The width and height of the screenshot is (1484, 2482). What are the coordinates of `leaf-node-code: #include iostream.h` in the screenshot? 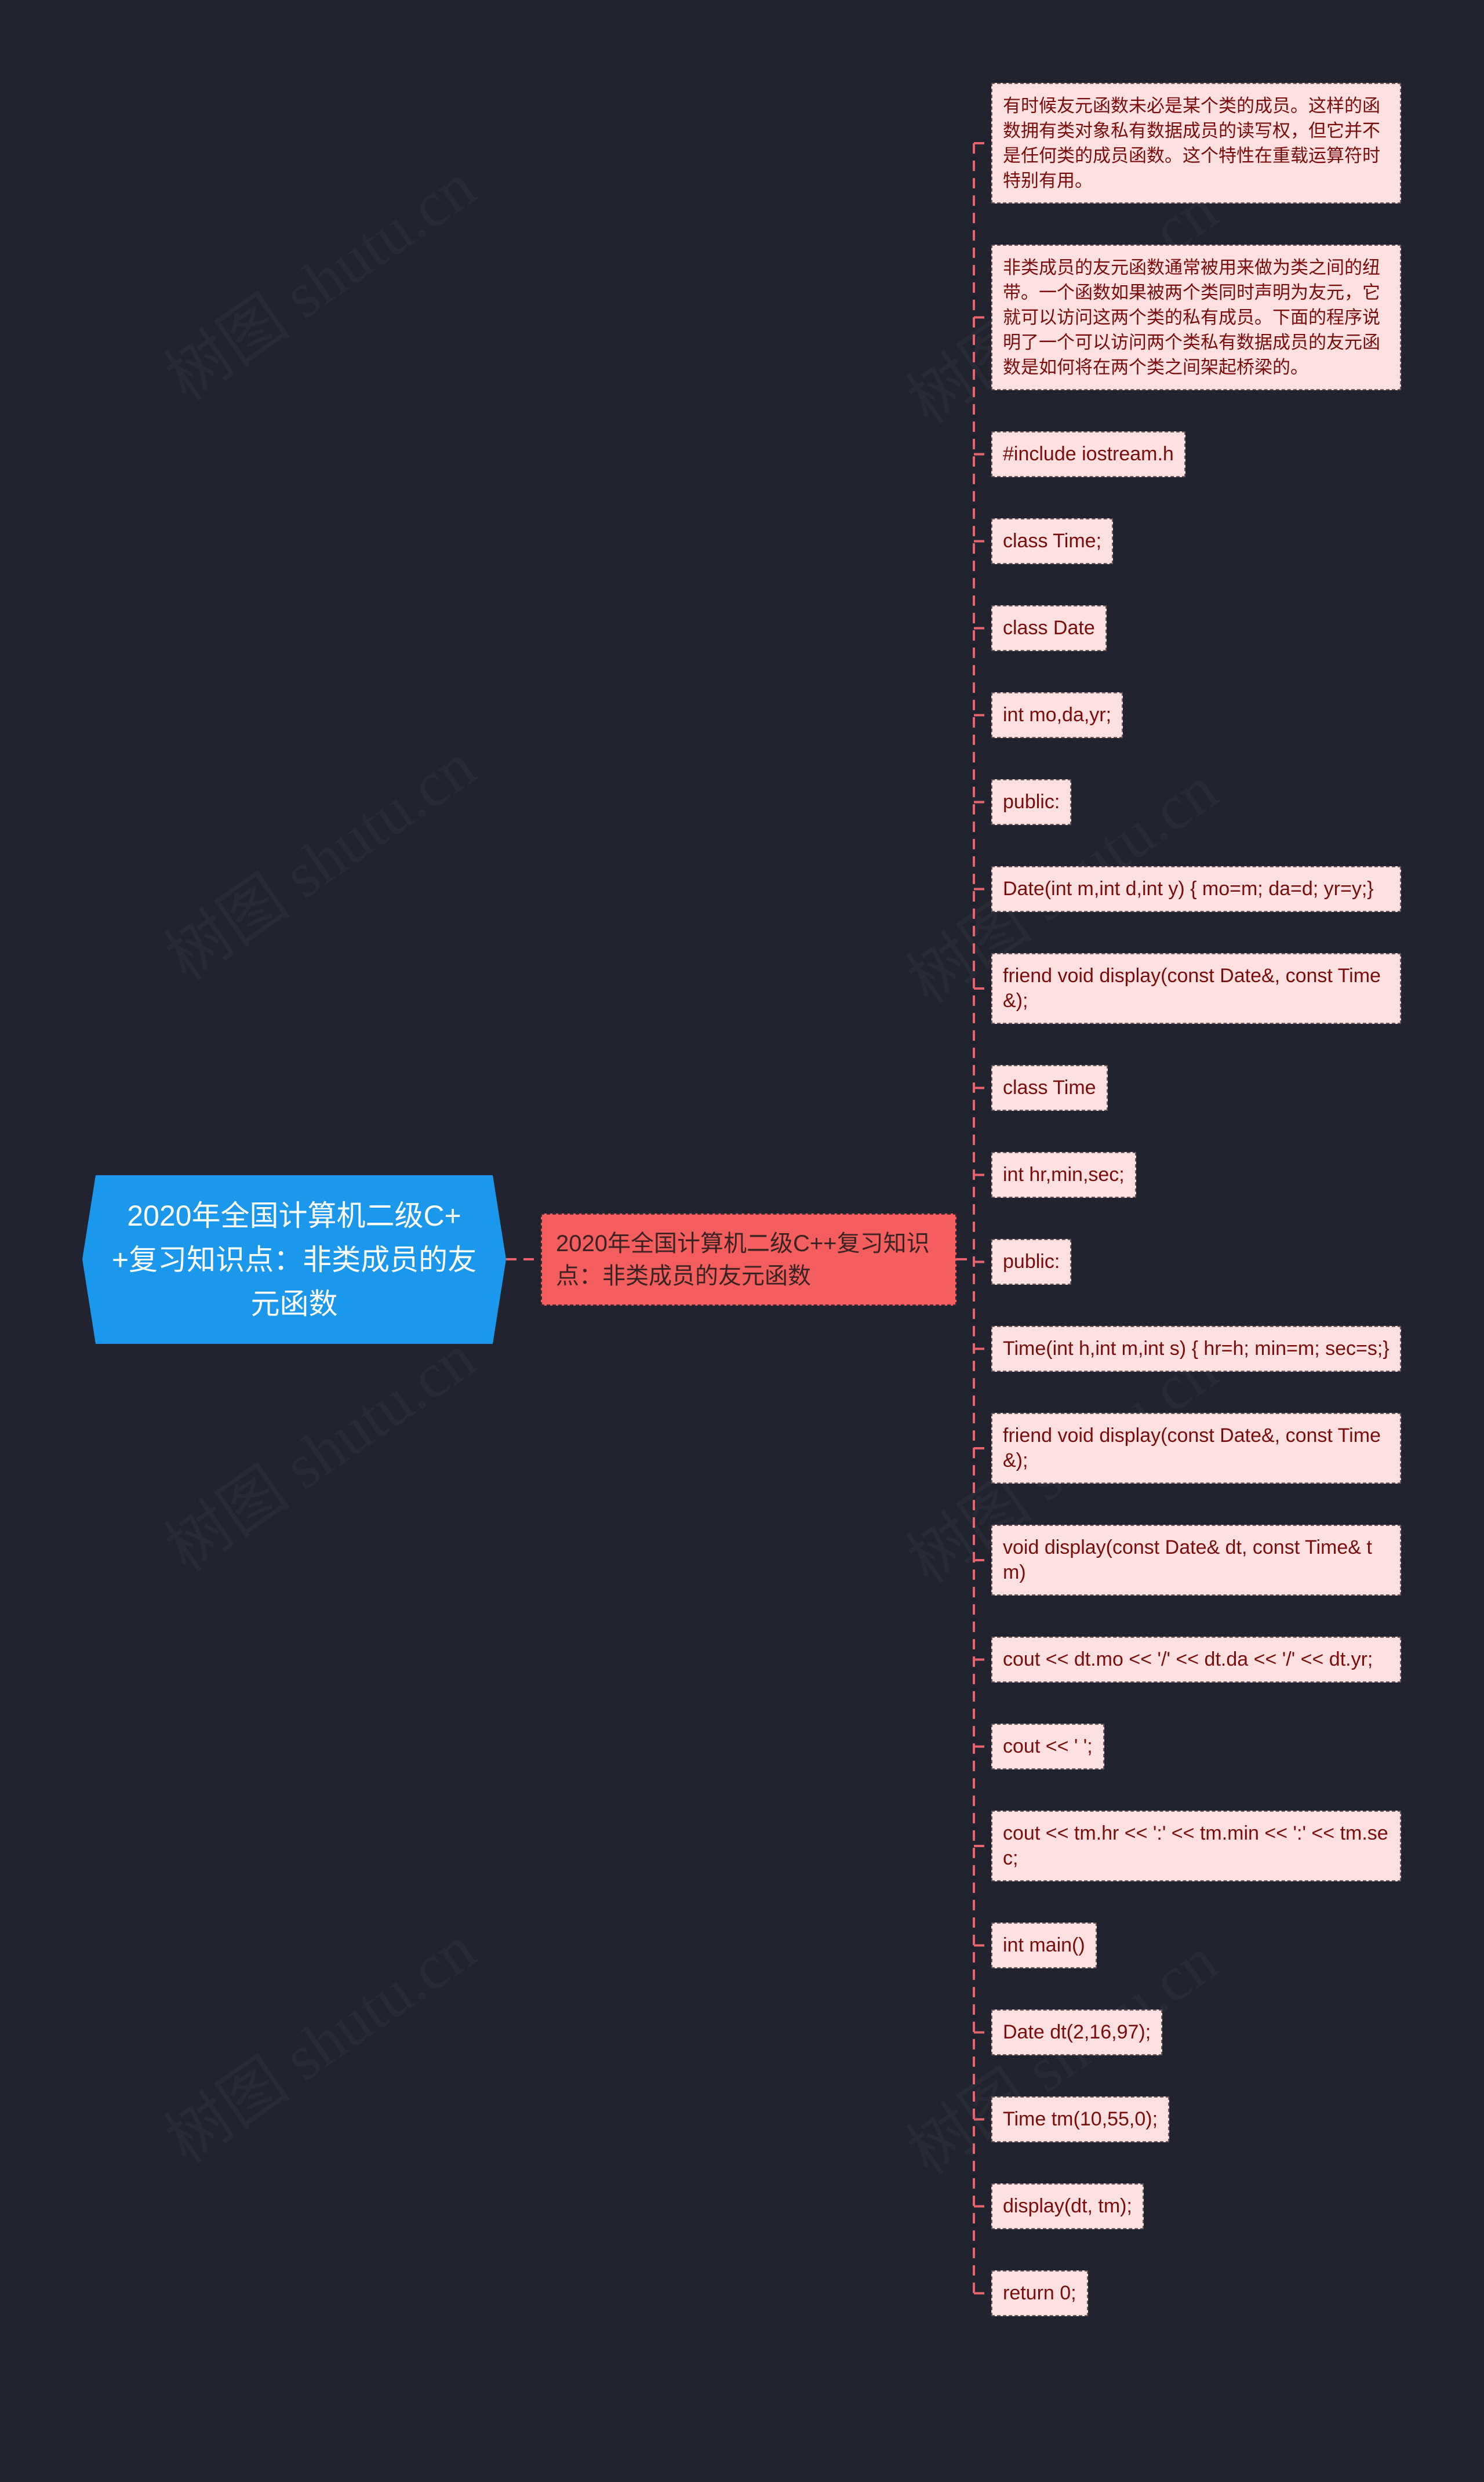 It's located at (1088, 454).